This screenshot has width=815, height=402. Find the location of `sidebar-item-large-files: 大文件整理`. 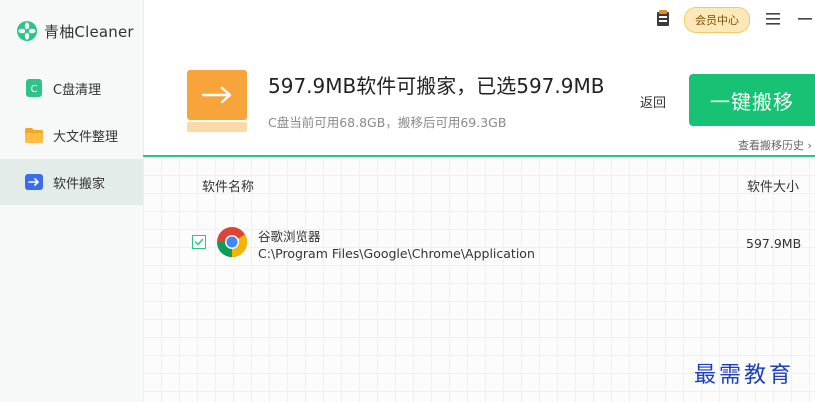

sidebar-item-large-files: 大文件整理 is located at coordinates (71, 135).